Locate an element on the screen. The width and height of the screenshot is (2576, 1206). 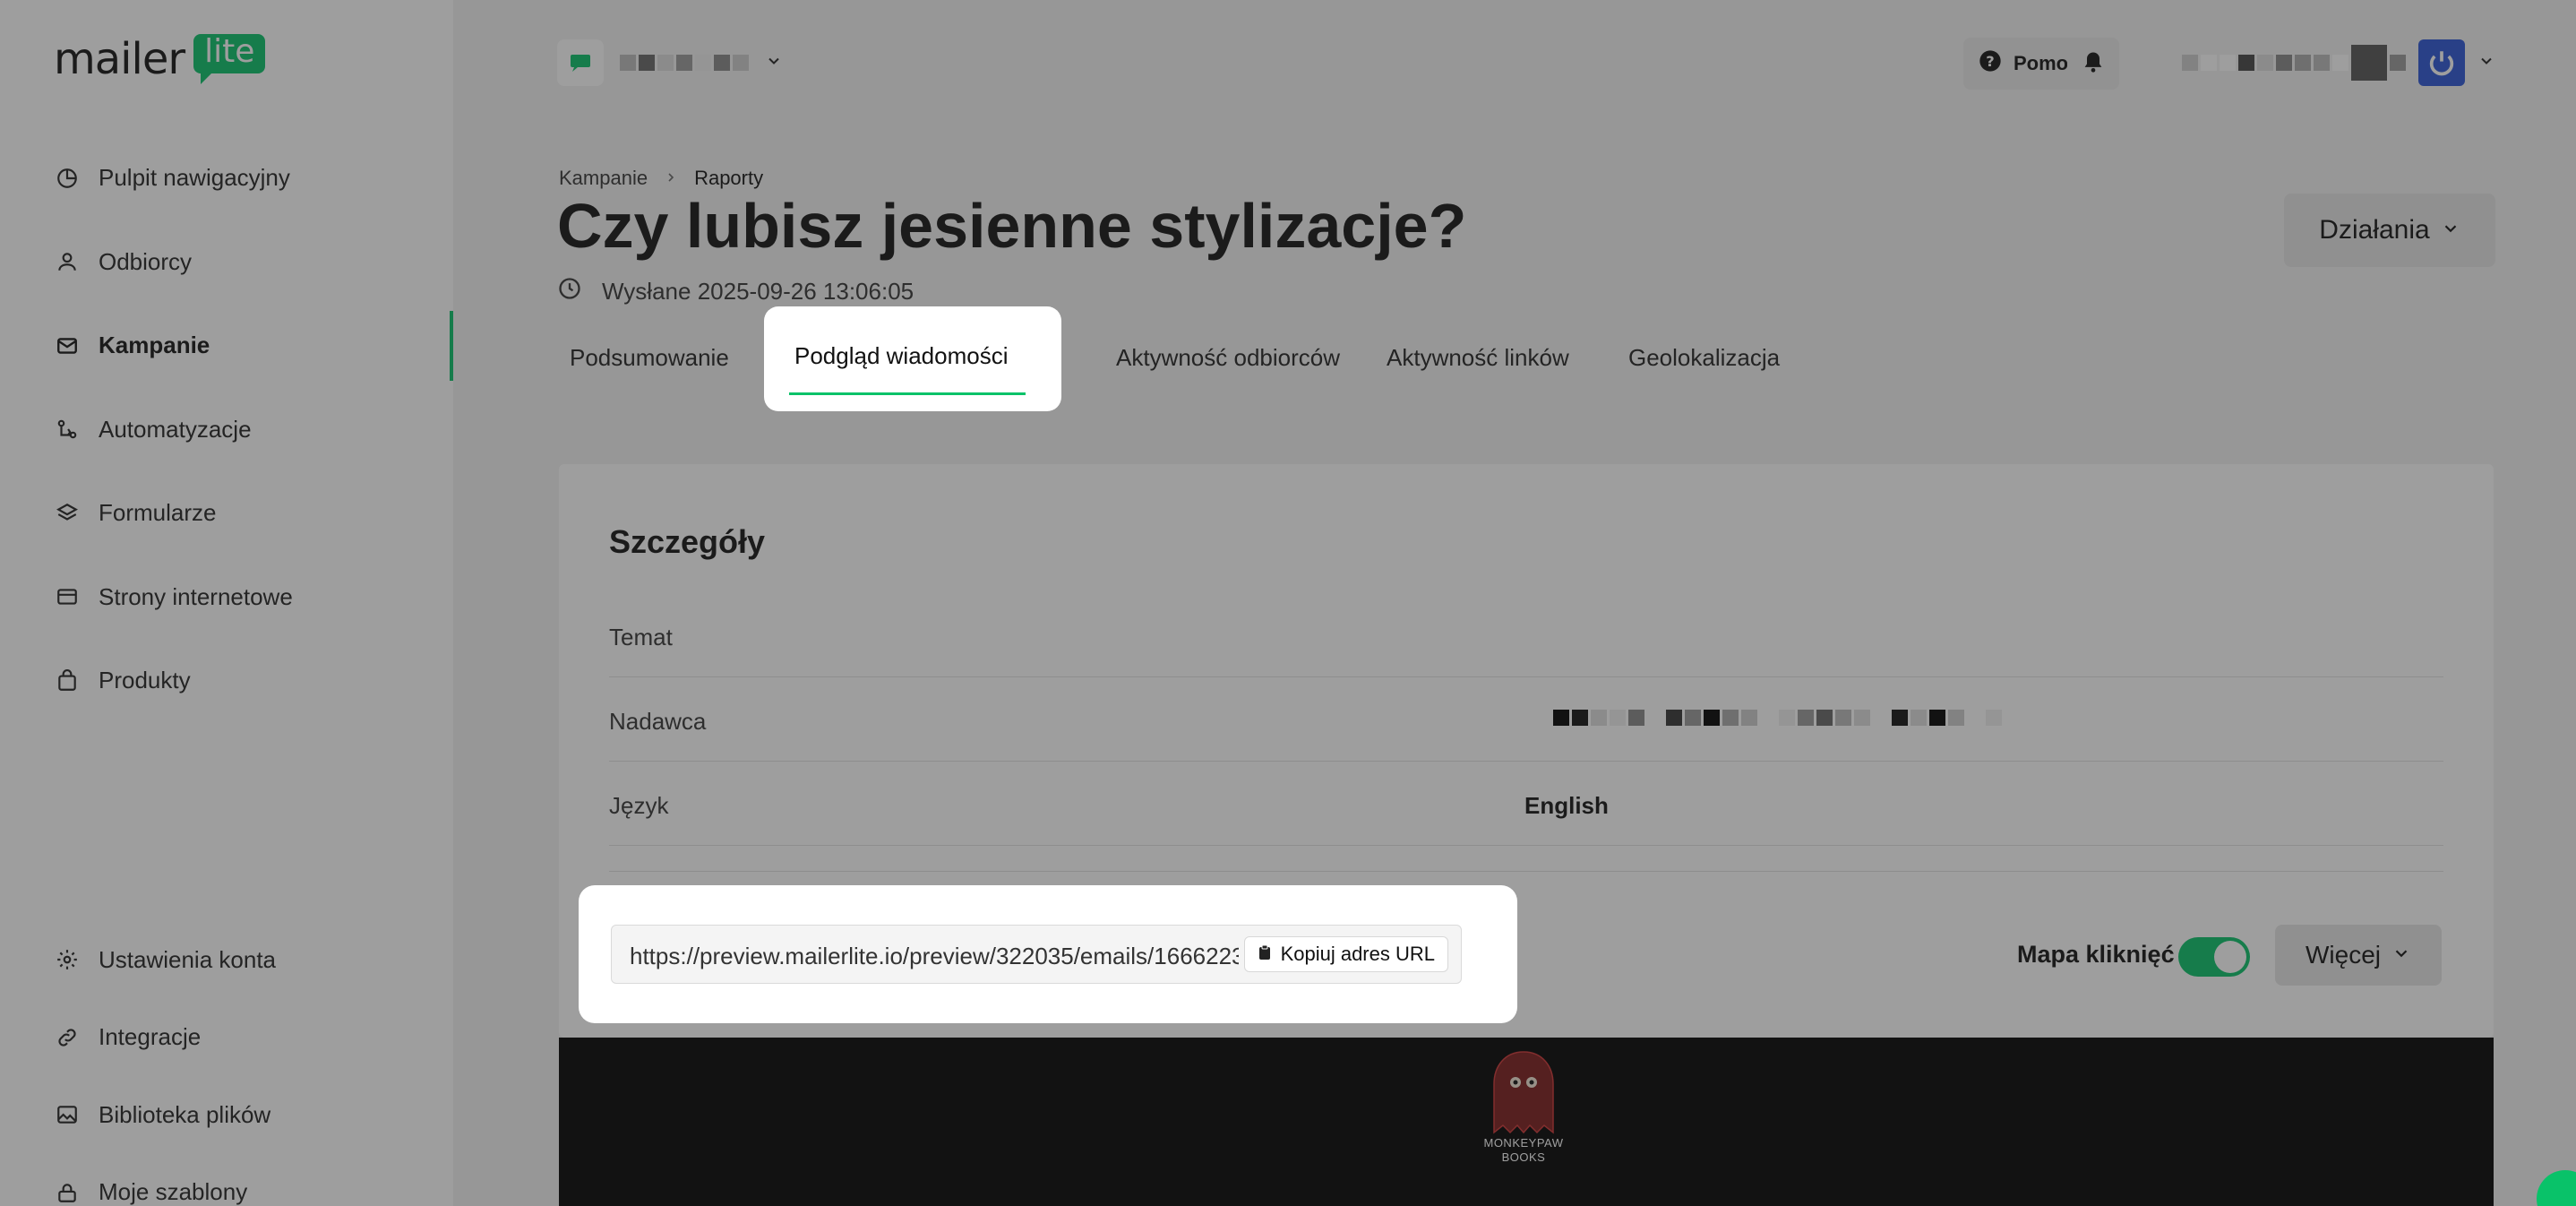
automation-icon is located at coordinates (67, 429).